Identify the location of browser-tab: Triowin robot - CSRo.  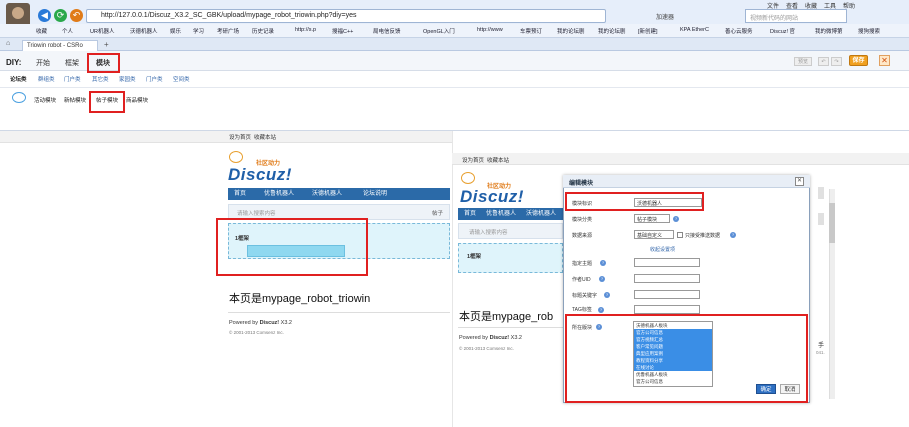
(60, 45).